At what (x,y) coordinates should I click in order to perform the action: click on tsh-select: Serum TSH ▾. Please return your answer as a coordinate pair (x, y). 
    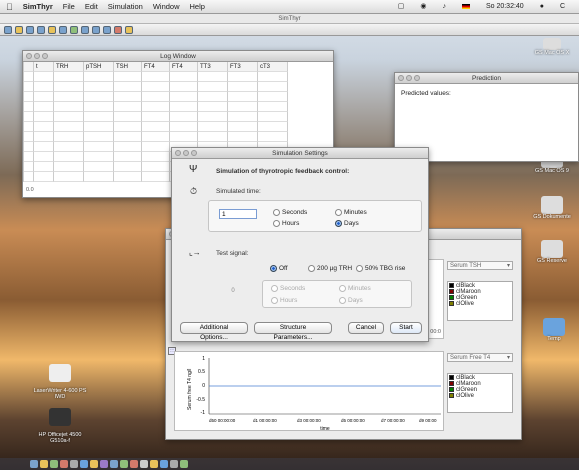
    Looking at the image, I should click on (480, 265).